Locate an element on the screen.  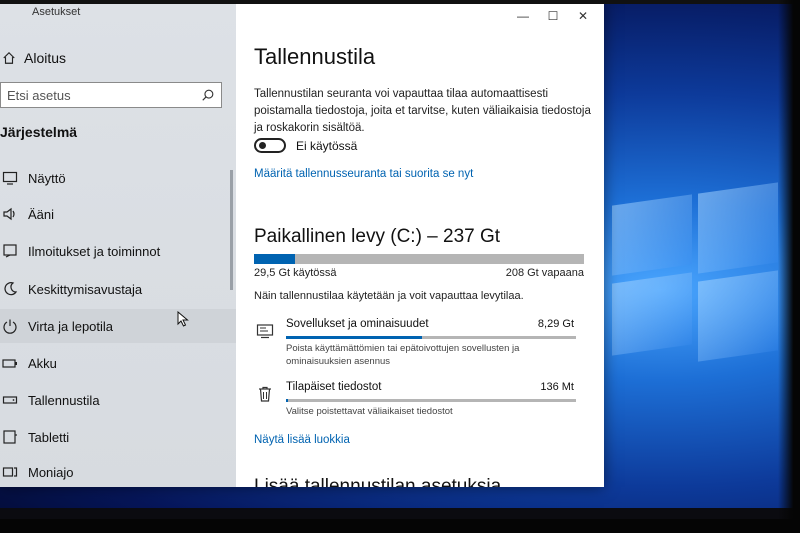
display-icon is located at coordinates (10, 178).